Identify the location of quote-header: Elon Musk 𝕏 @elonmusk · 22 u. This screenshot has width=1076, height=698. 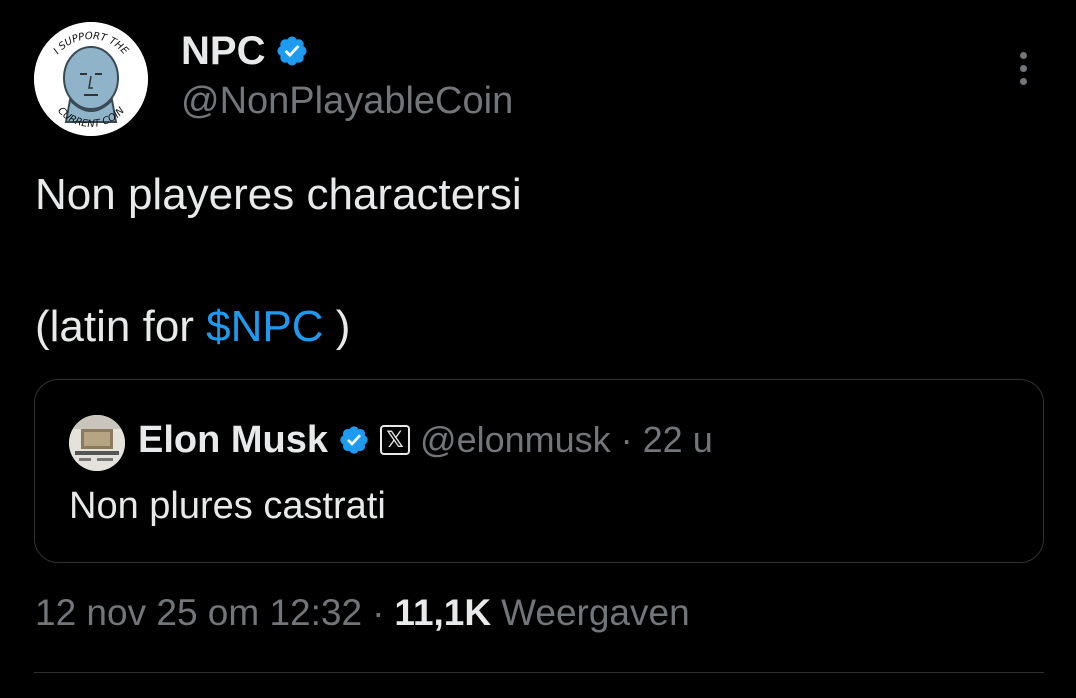
(425, 440).